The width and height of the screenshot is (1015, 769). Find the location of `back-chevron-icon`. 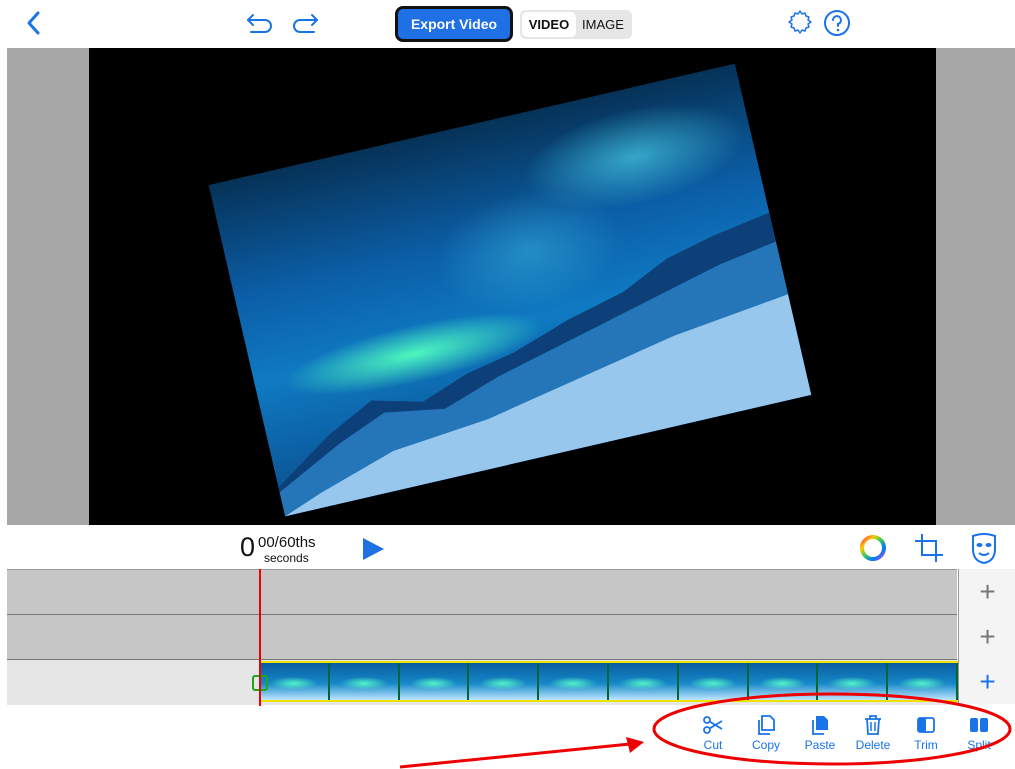

back-chevron-icon is located at coordinates (34, 23).